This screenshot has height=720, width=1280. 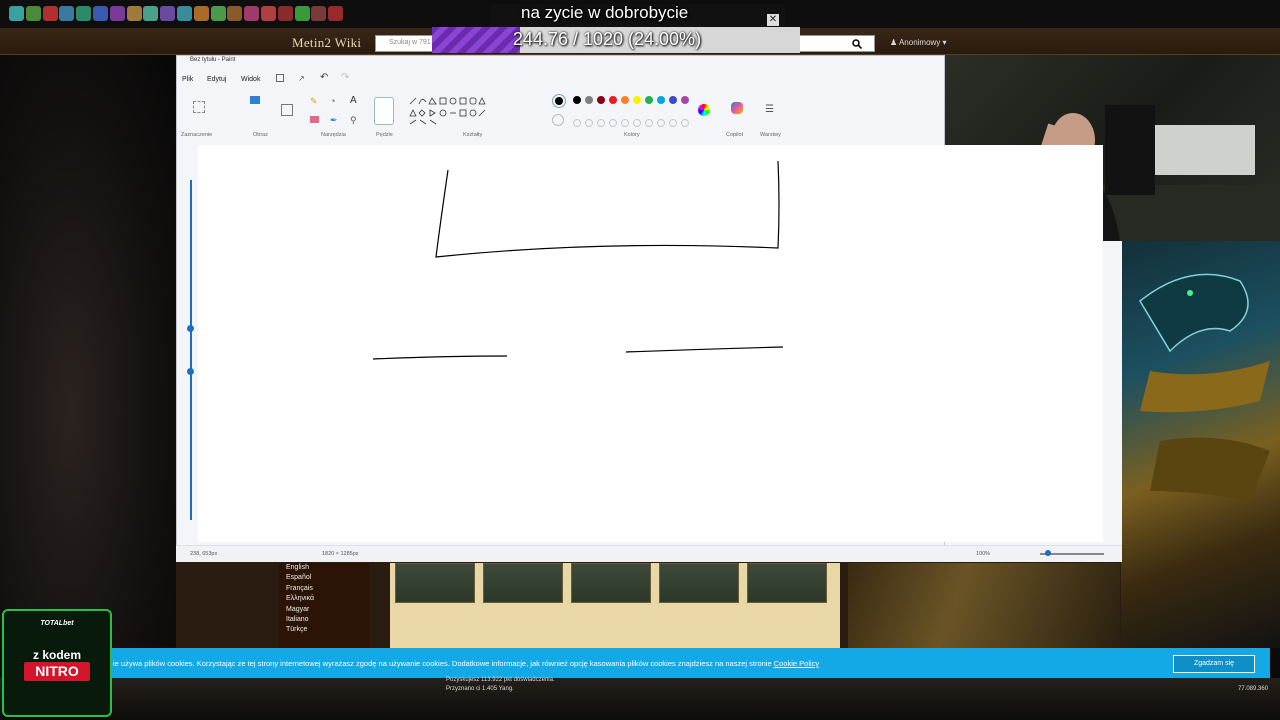 What do you see at coordinates (1253, 689) in the screenshot?
I see `yang-counter: 77.089.360` at bounding box center [1253, 689].